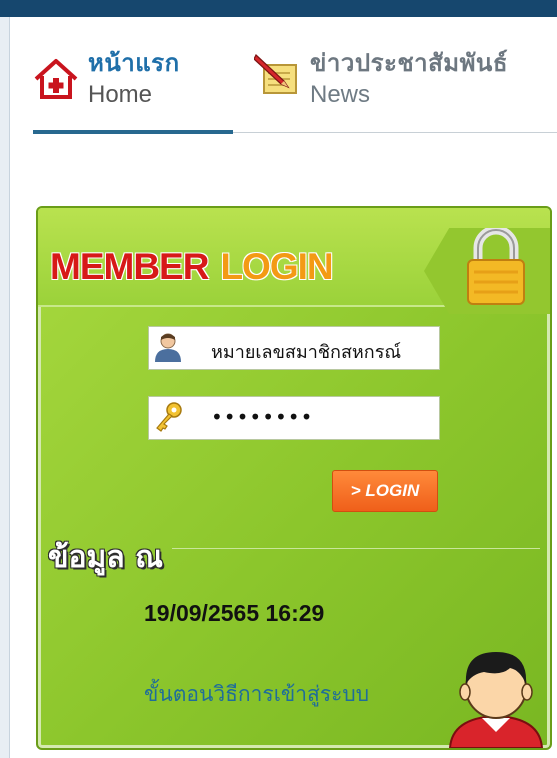  Describe the element at coordinates (395, 132) in the screenshot. I see `nav-divider` at that location.